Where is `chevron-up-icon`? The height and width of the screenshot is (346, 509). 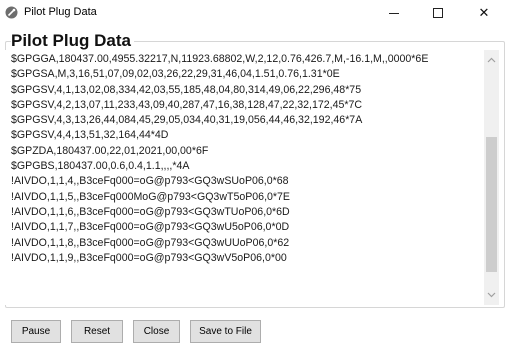
chevron-up-icon is located at coordinates (491, 60).